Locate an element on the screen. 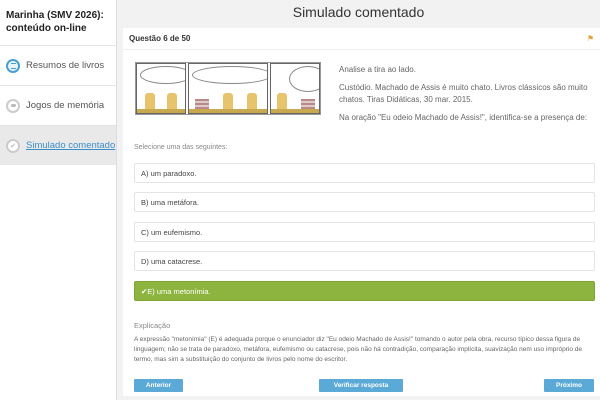 This screenshot has width=600, height=400. sidebar-item-resumos: Resumos de livros is located at coordinates (58, 65).